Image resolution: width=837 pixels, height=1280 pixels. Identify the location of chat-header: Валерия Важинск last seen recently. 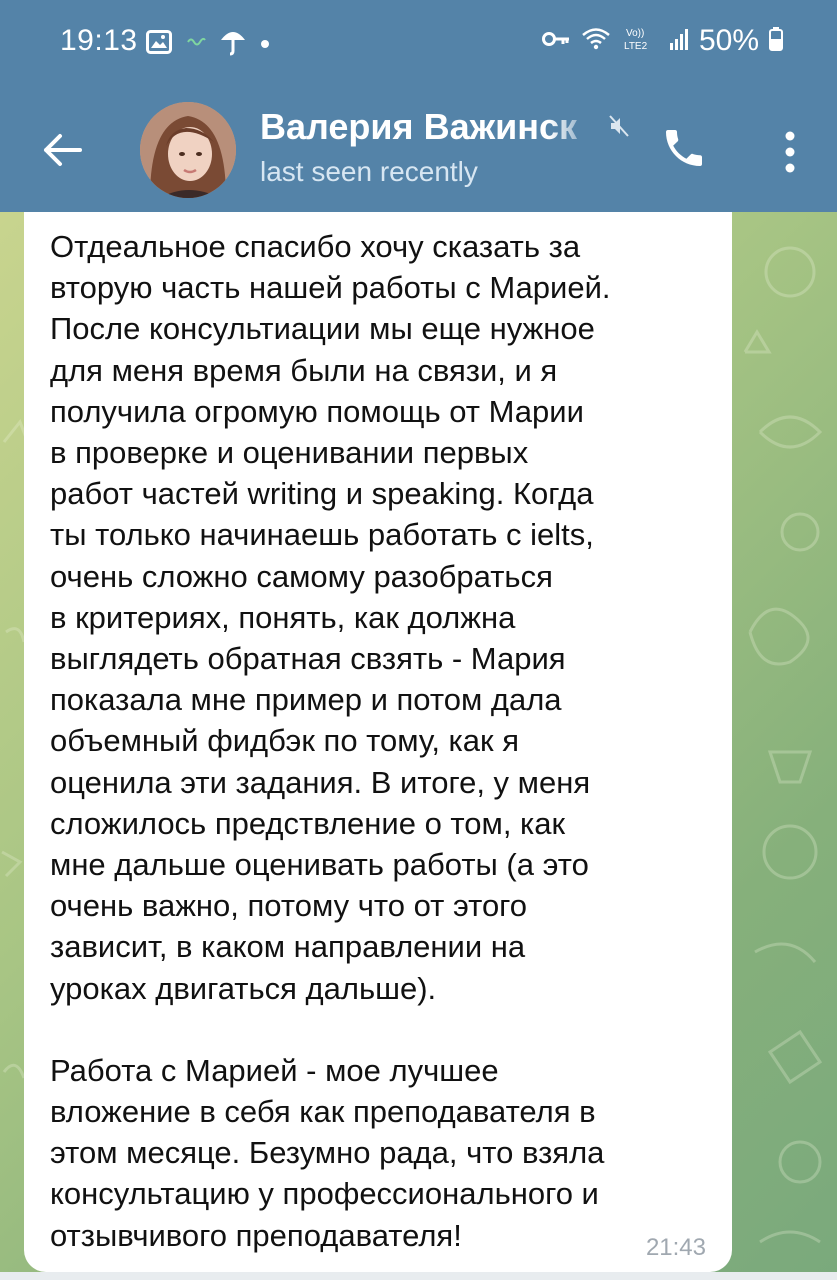
(418, 152).